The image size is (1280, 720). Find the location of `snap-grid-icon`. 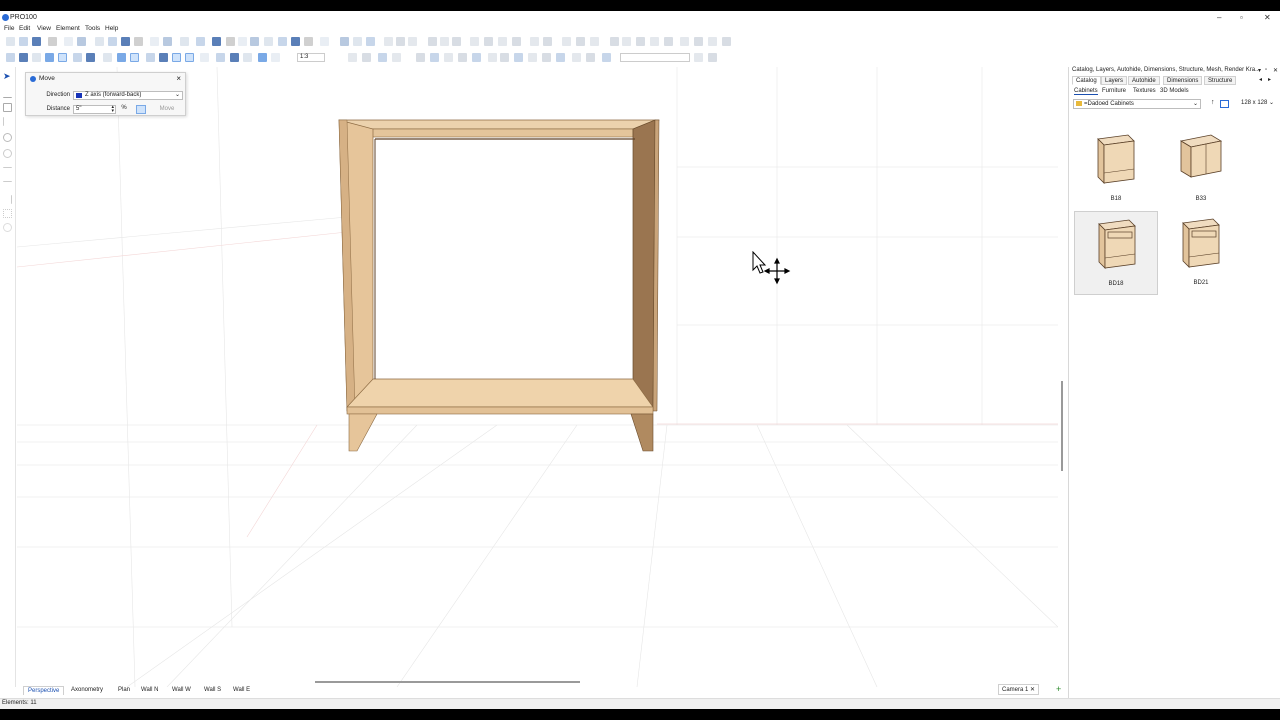

snap-grid-icon is located at coordinates (150, 57).